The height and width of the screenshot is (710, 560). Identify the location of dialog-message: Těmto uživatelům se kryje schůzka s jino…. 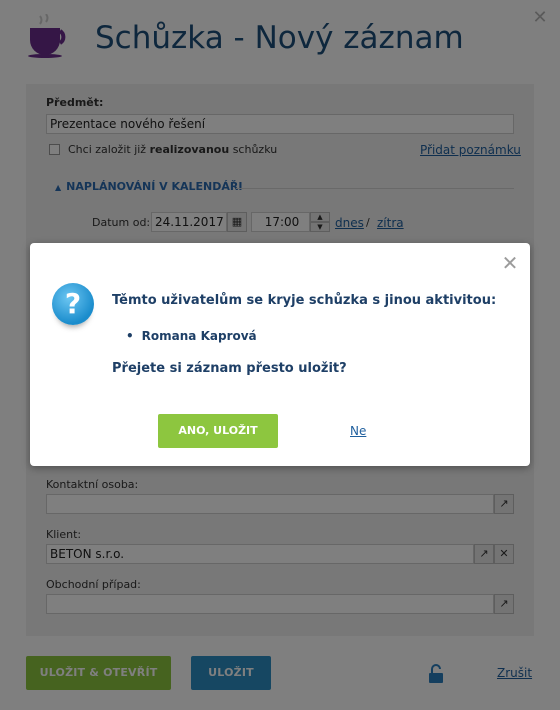
(304, 300).